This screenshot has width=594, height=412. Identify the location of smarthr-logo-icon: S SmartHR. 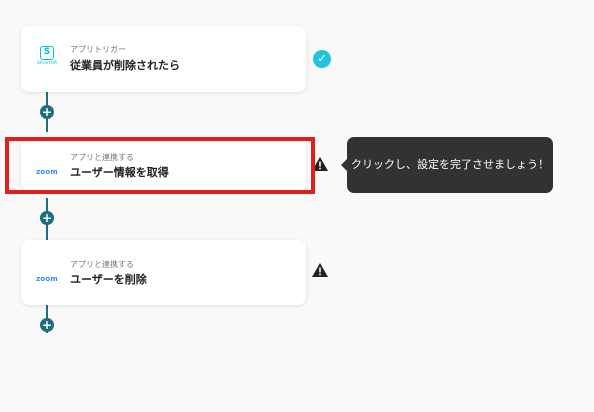
(47, 56).